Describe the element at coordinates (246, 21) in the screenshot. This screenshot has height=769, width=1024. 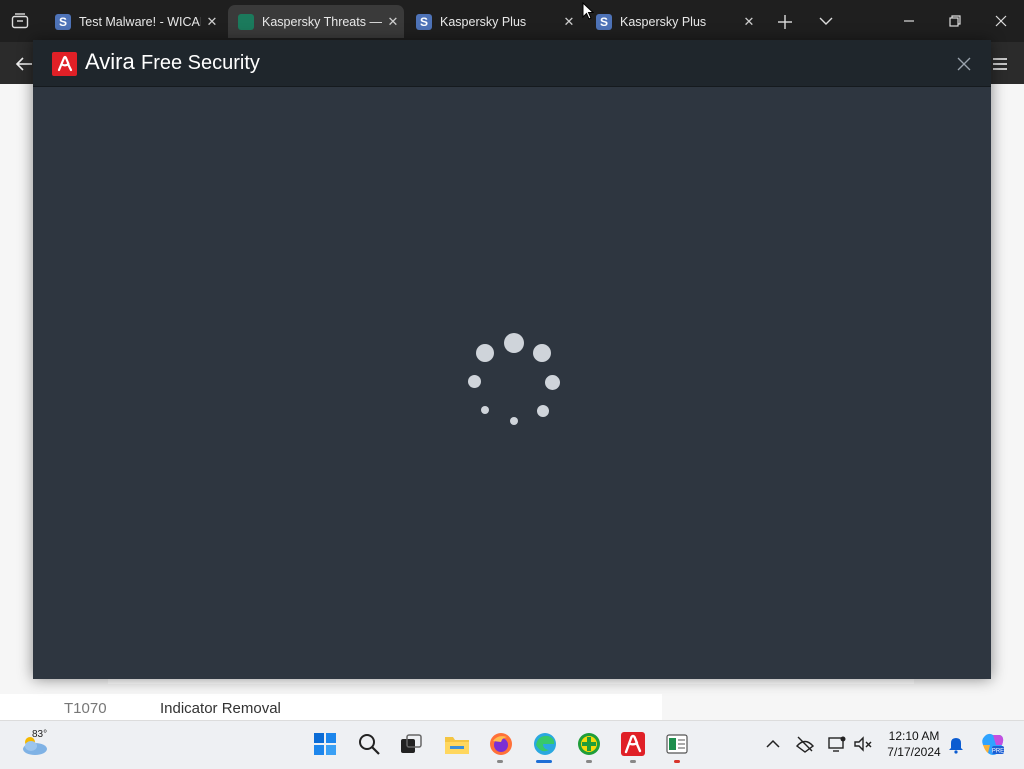
I see `kaspersky-favicon-icon` at that location.